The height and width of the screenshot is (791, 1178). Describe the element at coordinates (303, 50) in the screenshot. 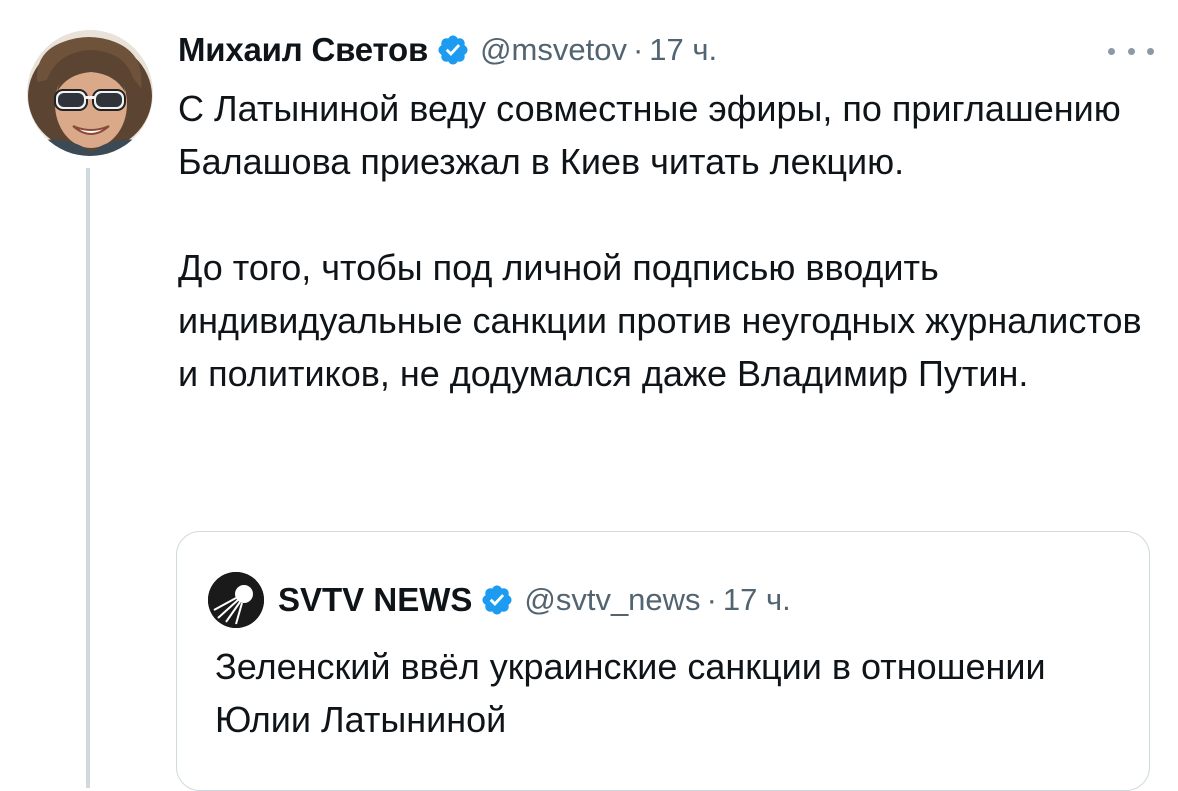

I see `author-name: Михаил Светов` at that location.